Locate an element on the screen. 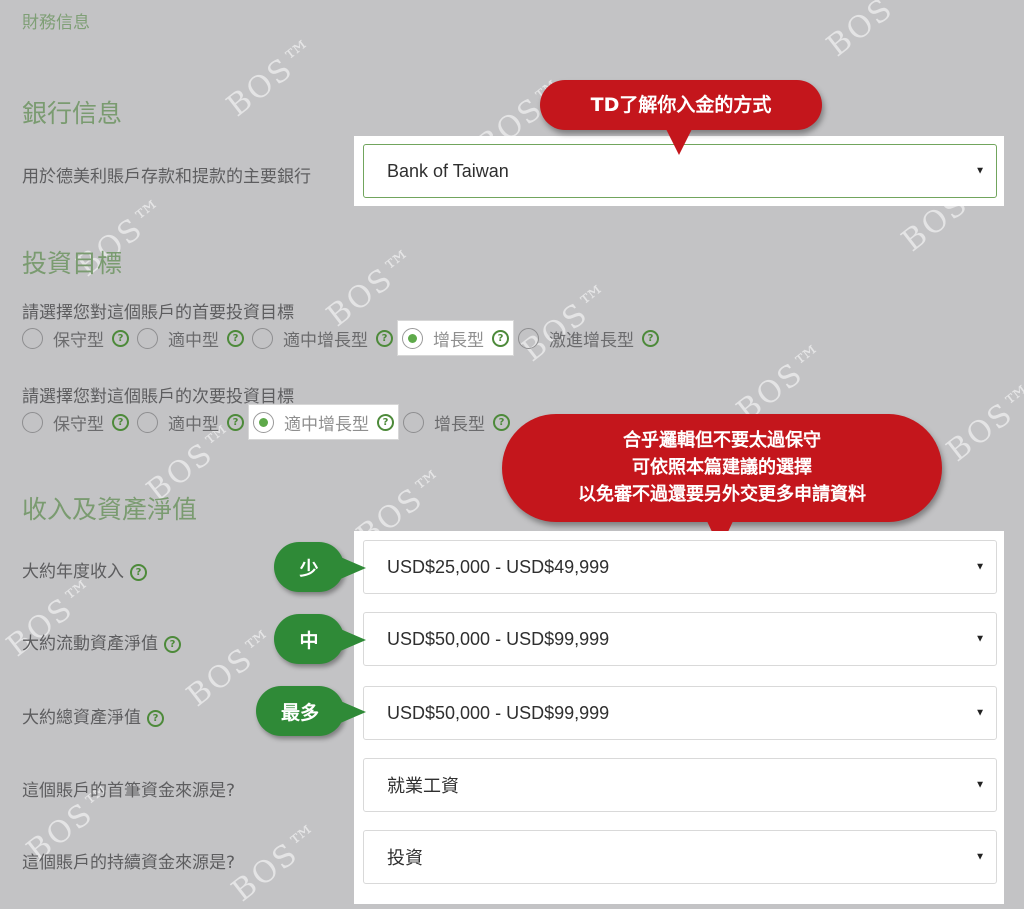 The width and height of the screenshot is (1024, 909). ongoing-funding-source-label: 這個賬戶的持續資金來源是? is located at coordinates (128, 860).